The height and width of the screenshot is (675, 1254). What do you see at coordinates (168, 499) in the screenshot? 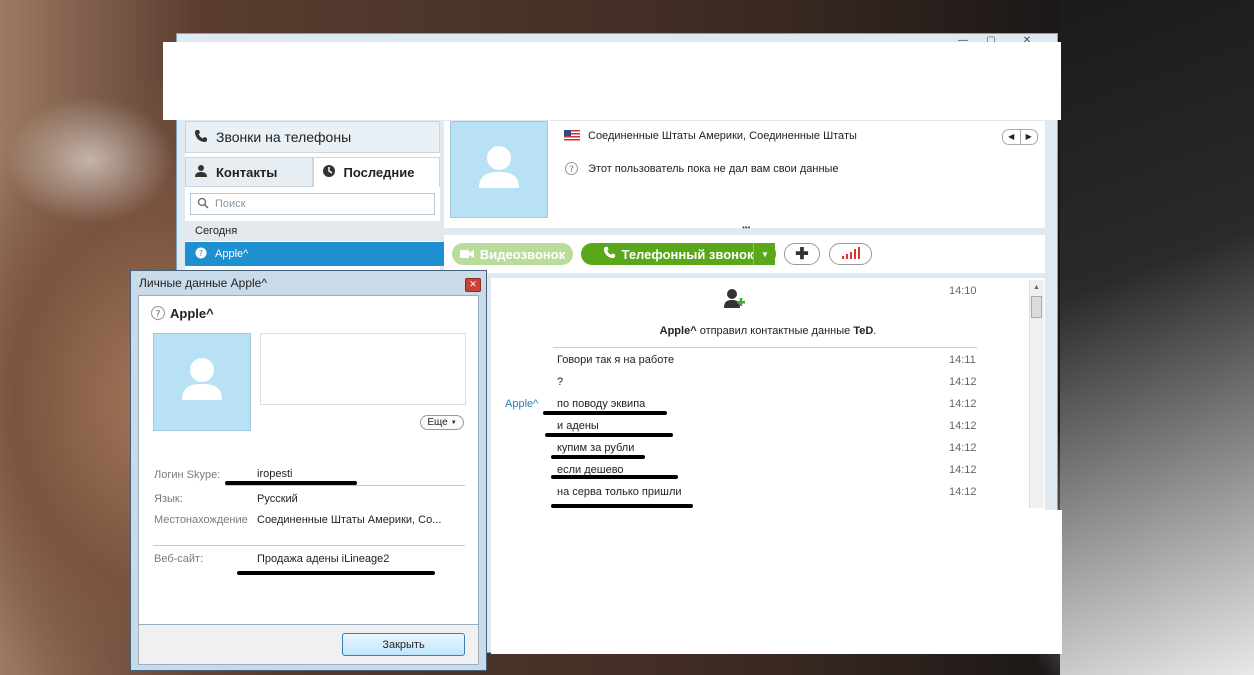
I see `language-label: Язык:` at bounding box center [168, 499].